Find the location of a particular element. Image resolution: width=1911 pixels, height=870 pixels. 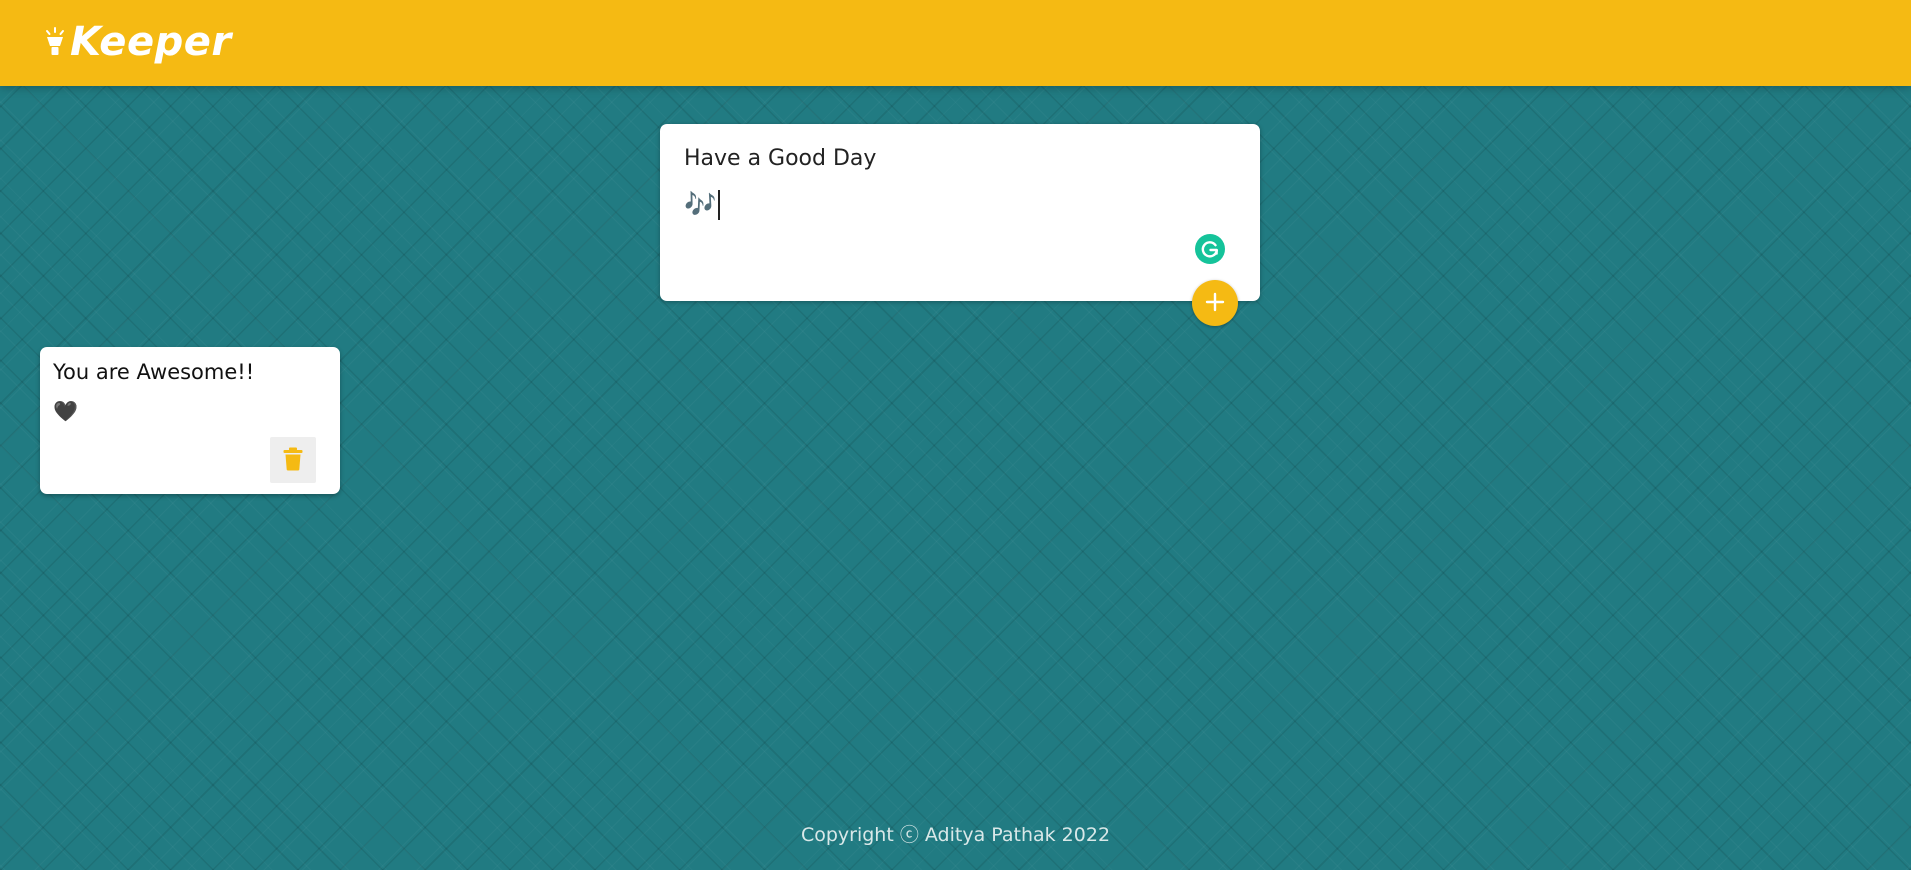

footer: Copyright ⓒ Aditya Pathak 2022 is located at coordinates (955, 833).